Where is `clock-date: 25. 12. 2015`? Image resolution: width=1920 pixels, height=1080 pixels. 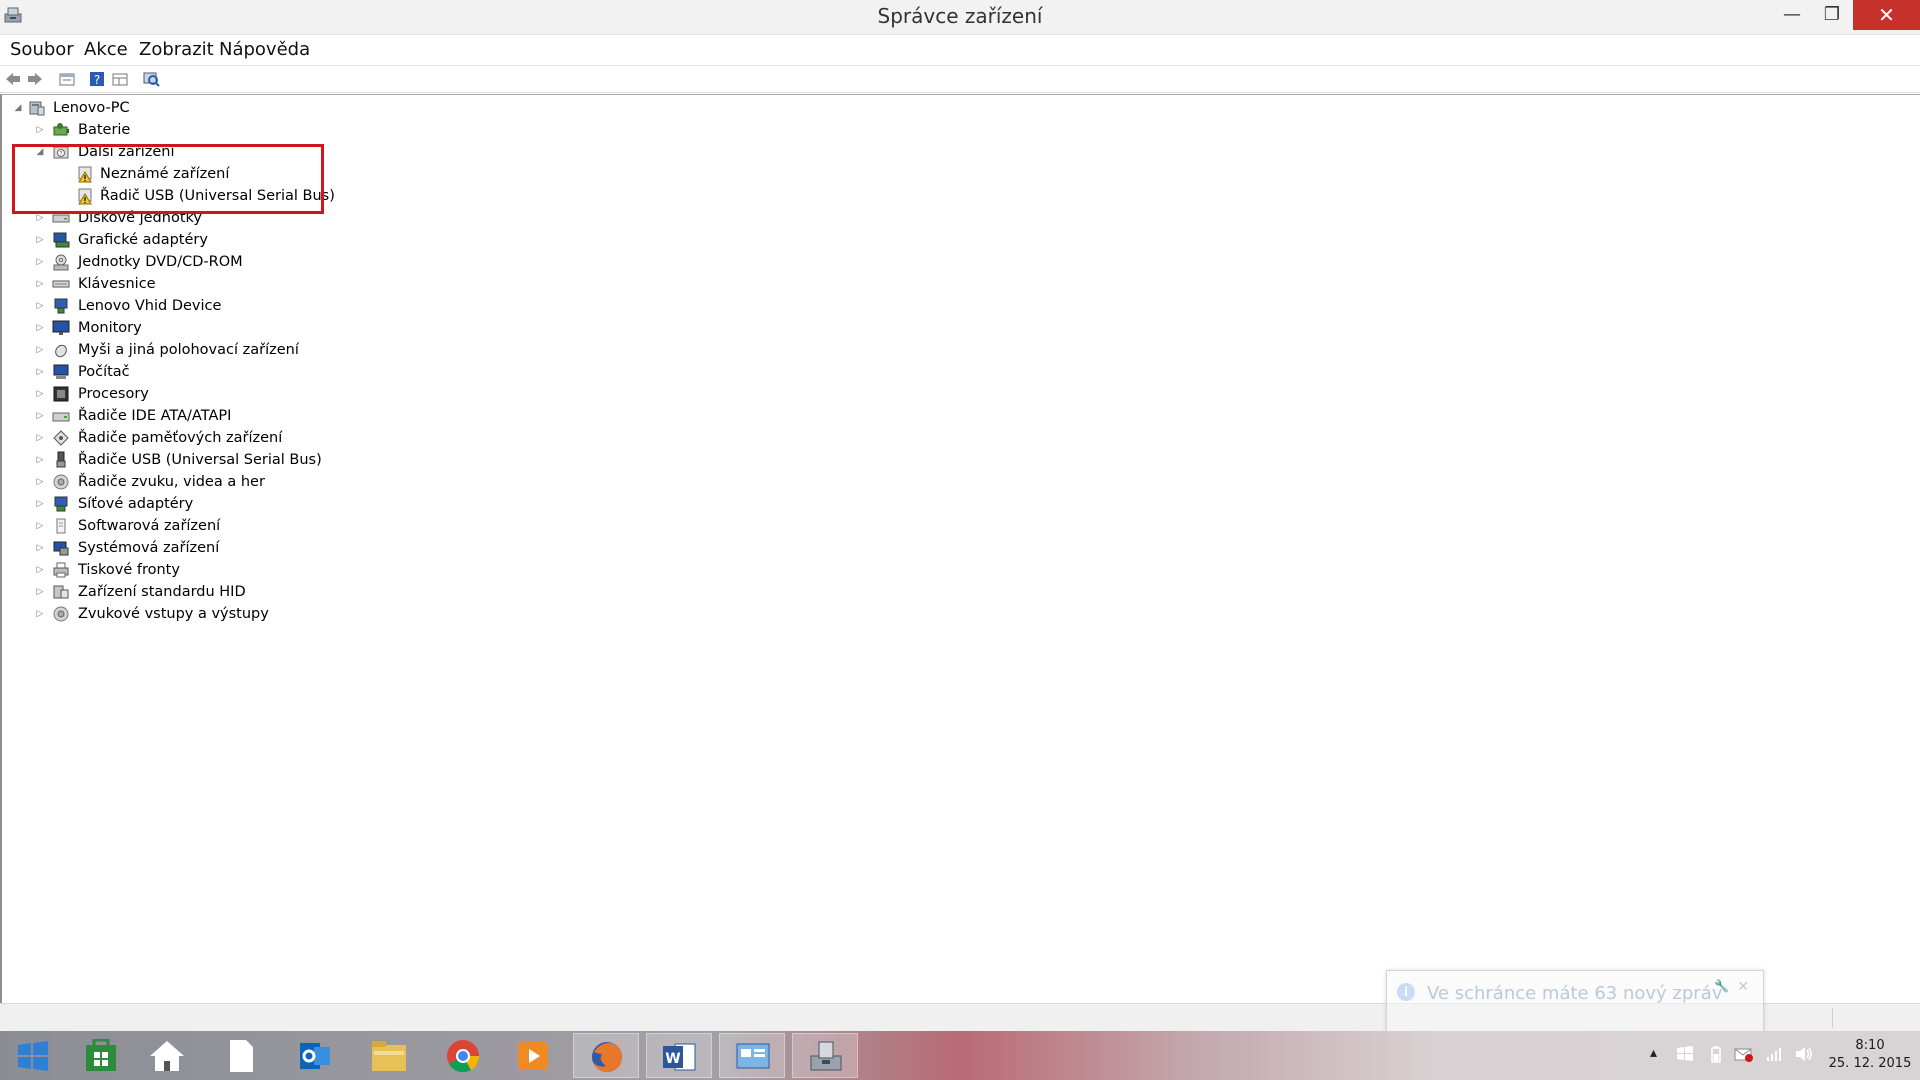
clock-date: 25. 12. 2015 is located at coordinates (1870, 1063).